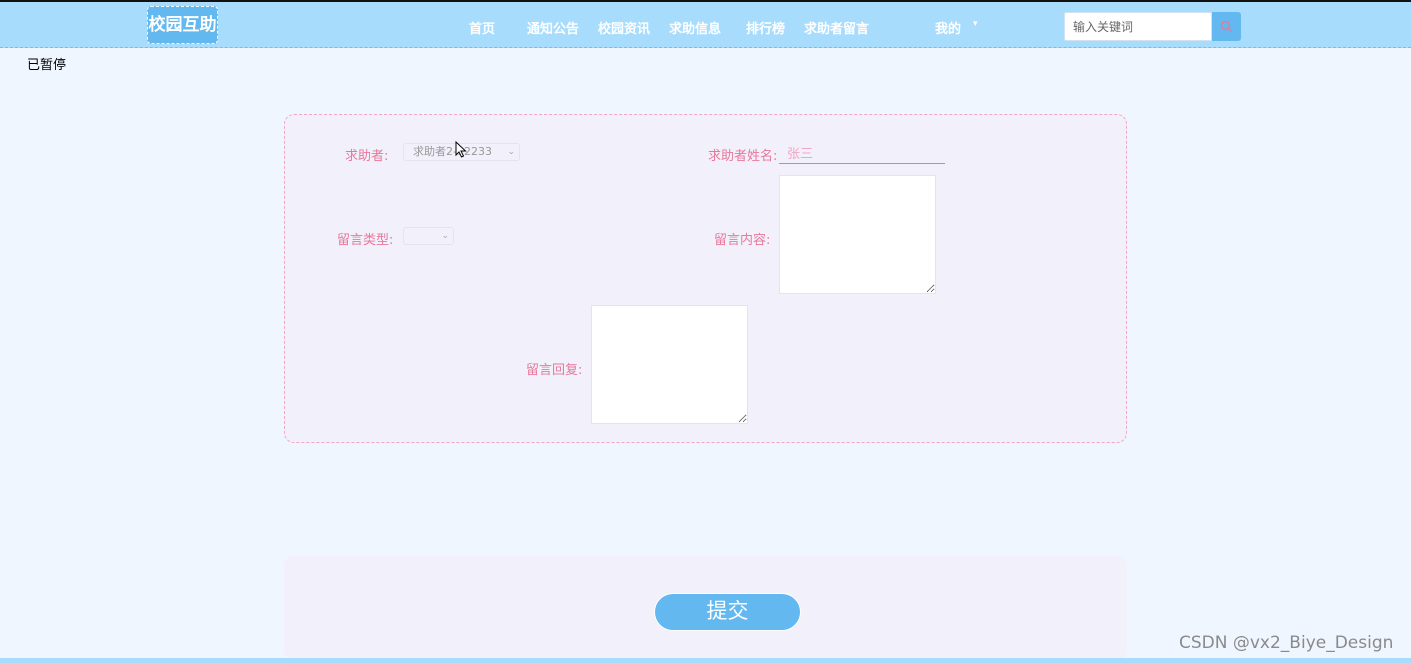 The image size is (1411, 663). Describe the element at coordinates (554, 370) in the screenshot. I see `message-reply-label: 留言回复:` at that location.